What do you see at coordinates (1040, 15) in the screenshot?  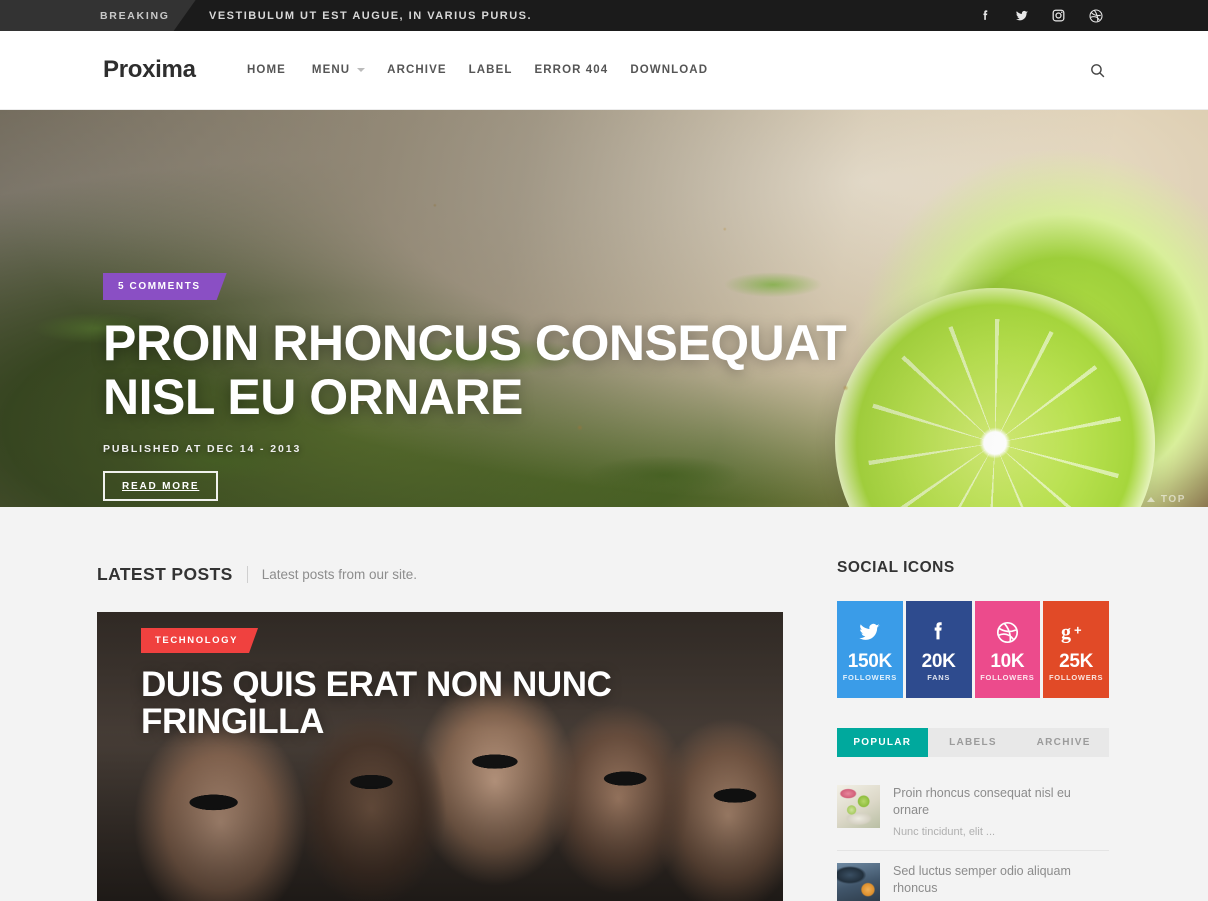 I see `topbar-social-links` at bounding box center [1040, 15].